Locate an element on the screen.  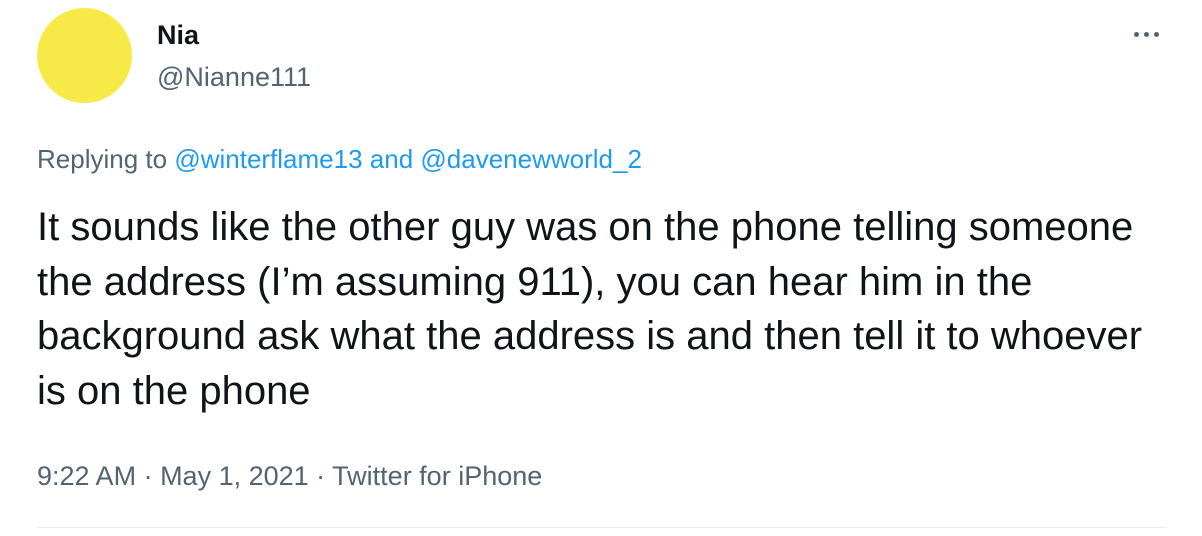
mention-separator: and is located at coordinates (391, 159).